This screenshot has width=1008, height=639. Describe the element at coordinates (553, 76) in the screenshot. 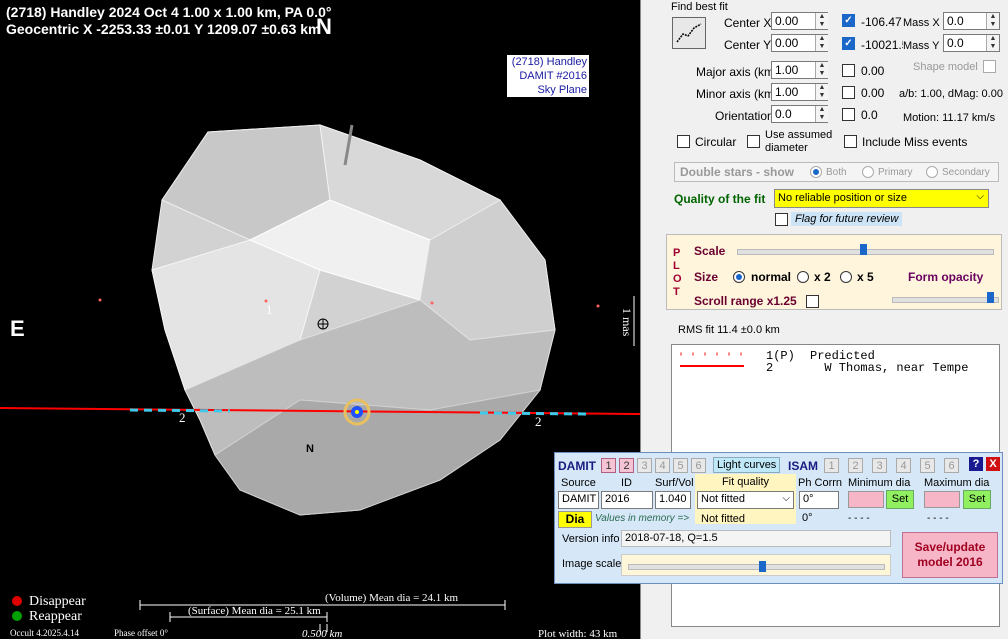

I see `info-damit: DAMIT #2016` at that location.